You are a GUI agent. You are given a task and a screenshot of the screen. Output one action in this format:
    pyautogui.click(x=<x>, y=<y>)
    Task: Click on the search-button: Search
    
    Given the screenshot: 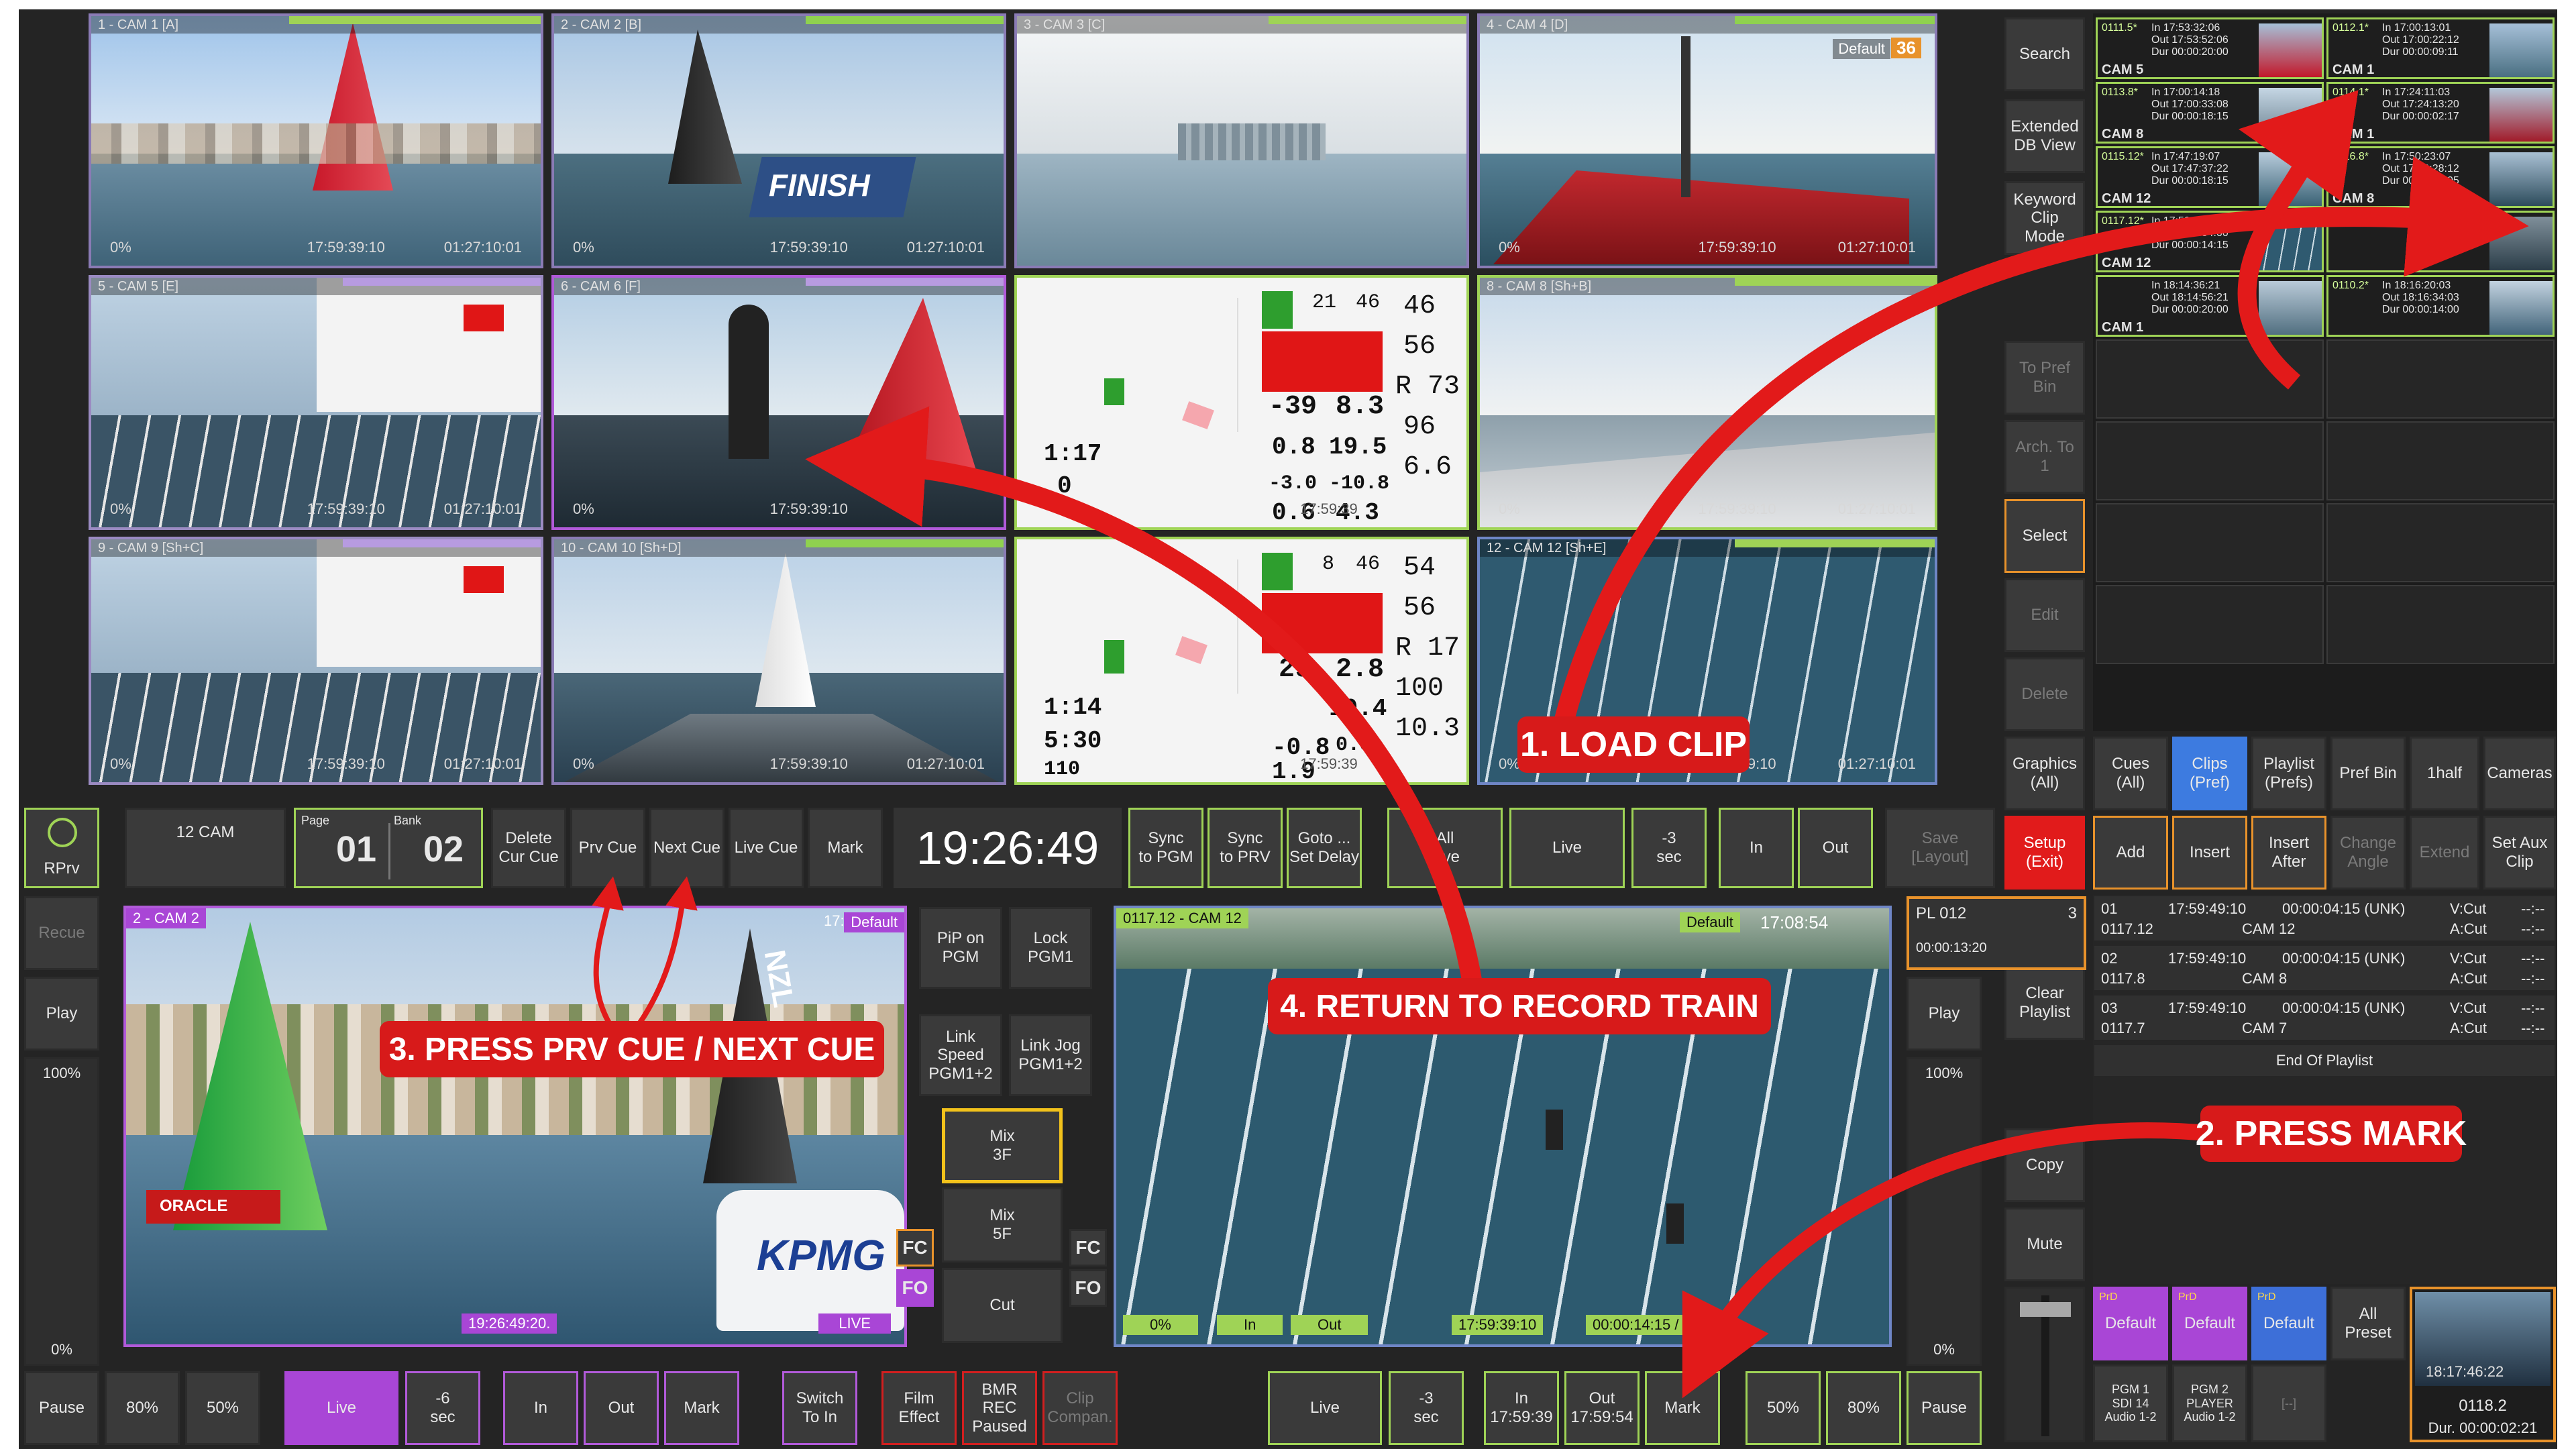 What is the action you would take?
    pyautogui.click(x=2044, y=54)
    